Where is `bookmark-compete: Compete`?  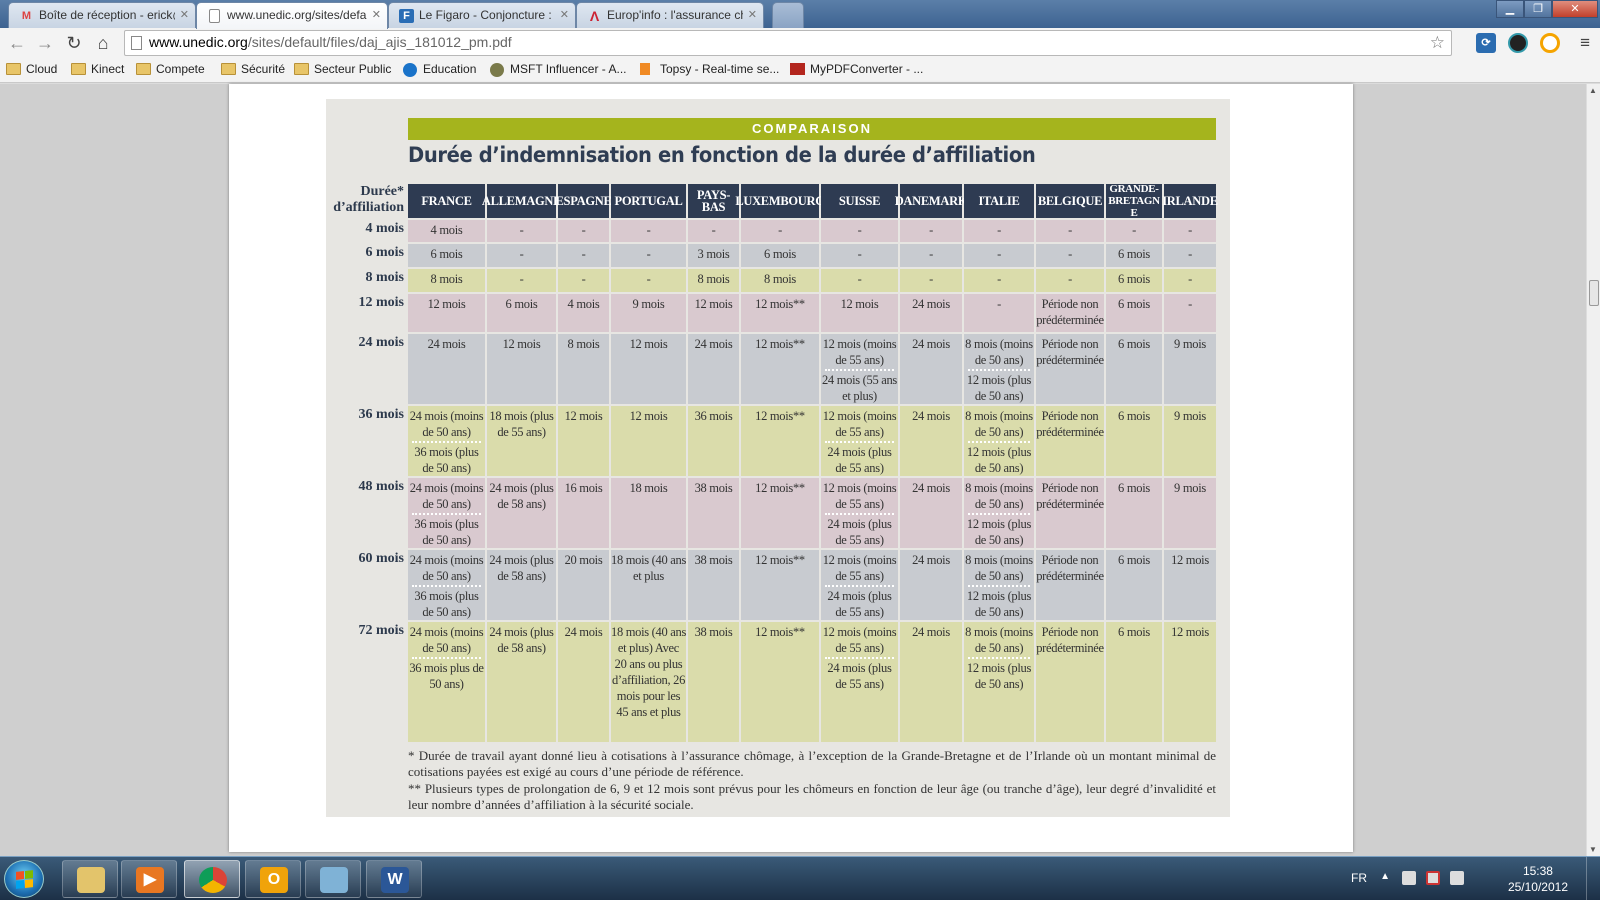 bookmark-compete: Compete is located at coordinates (170, 69).